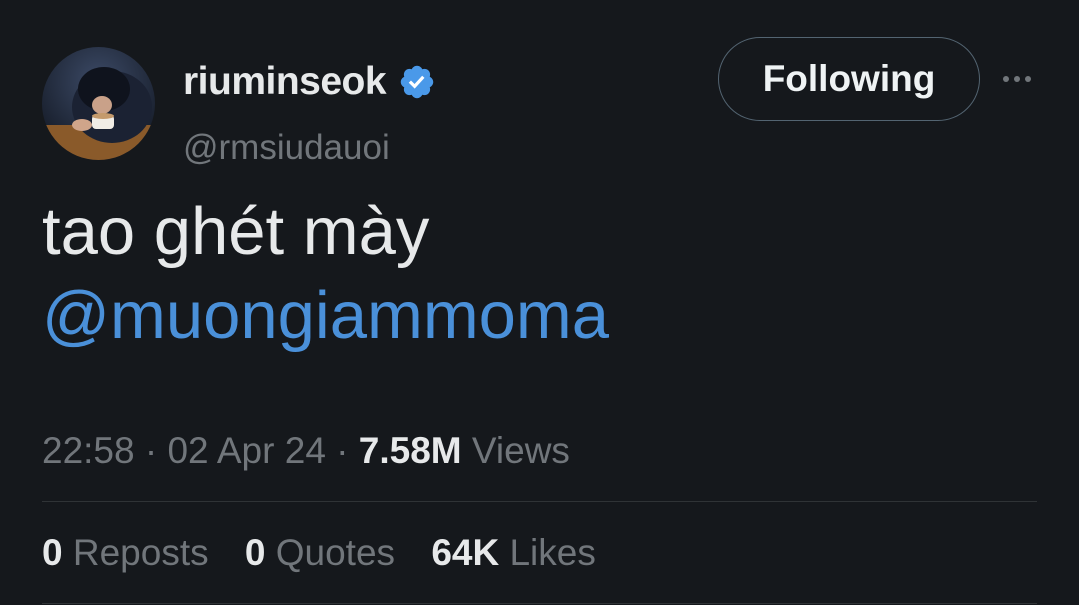 The image size is (1079, 605). Describe the element at coordinates (849, 79) in the screenshot. I see `following-button: Following` at that location.